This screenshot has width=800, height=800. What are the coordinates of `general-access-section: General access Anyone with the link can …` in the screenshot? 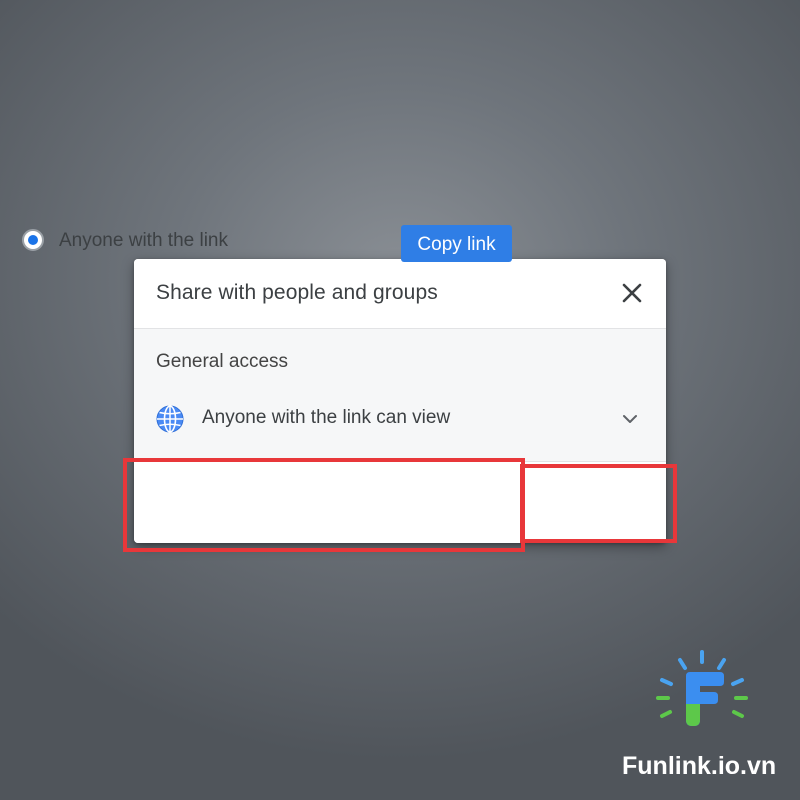 It's located at (400, 395).